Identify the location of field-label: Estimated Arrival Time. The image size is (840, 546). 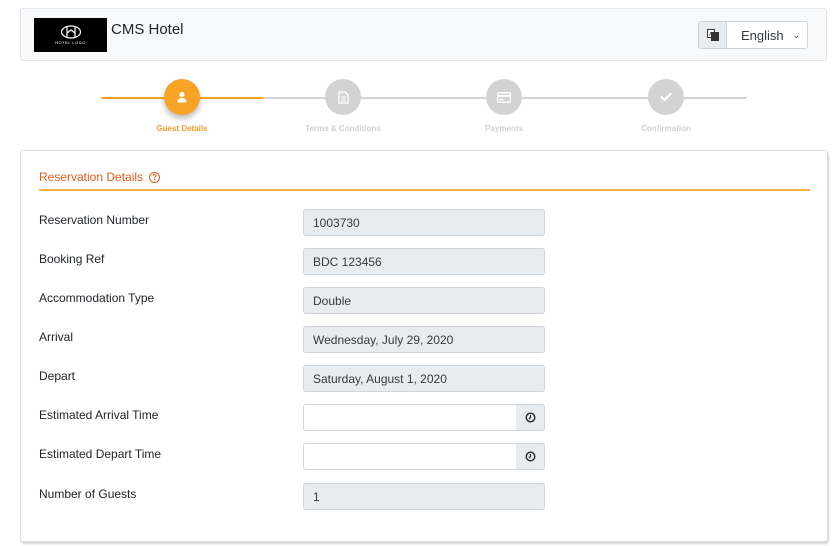
(99, 415).